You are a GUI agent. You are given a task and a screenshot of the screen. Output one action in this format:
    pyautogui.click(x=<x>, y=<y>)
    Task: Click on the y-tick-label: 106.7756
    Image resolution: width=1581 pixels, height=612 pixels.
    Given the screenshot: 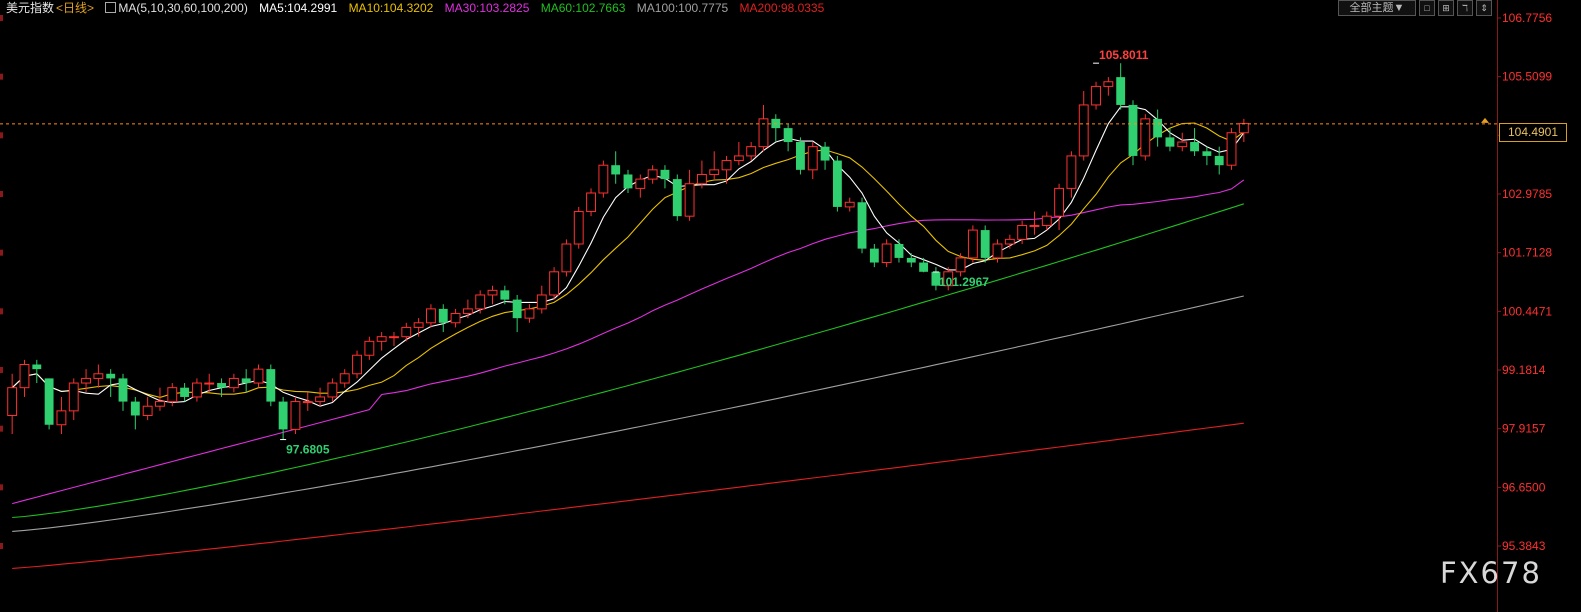 What is the action you would take?
    pyautogui.click(x=1527, y=18)
    